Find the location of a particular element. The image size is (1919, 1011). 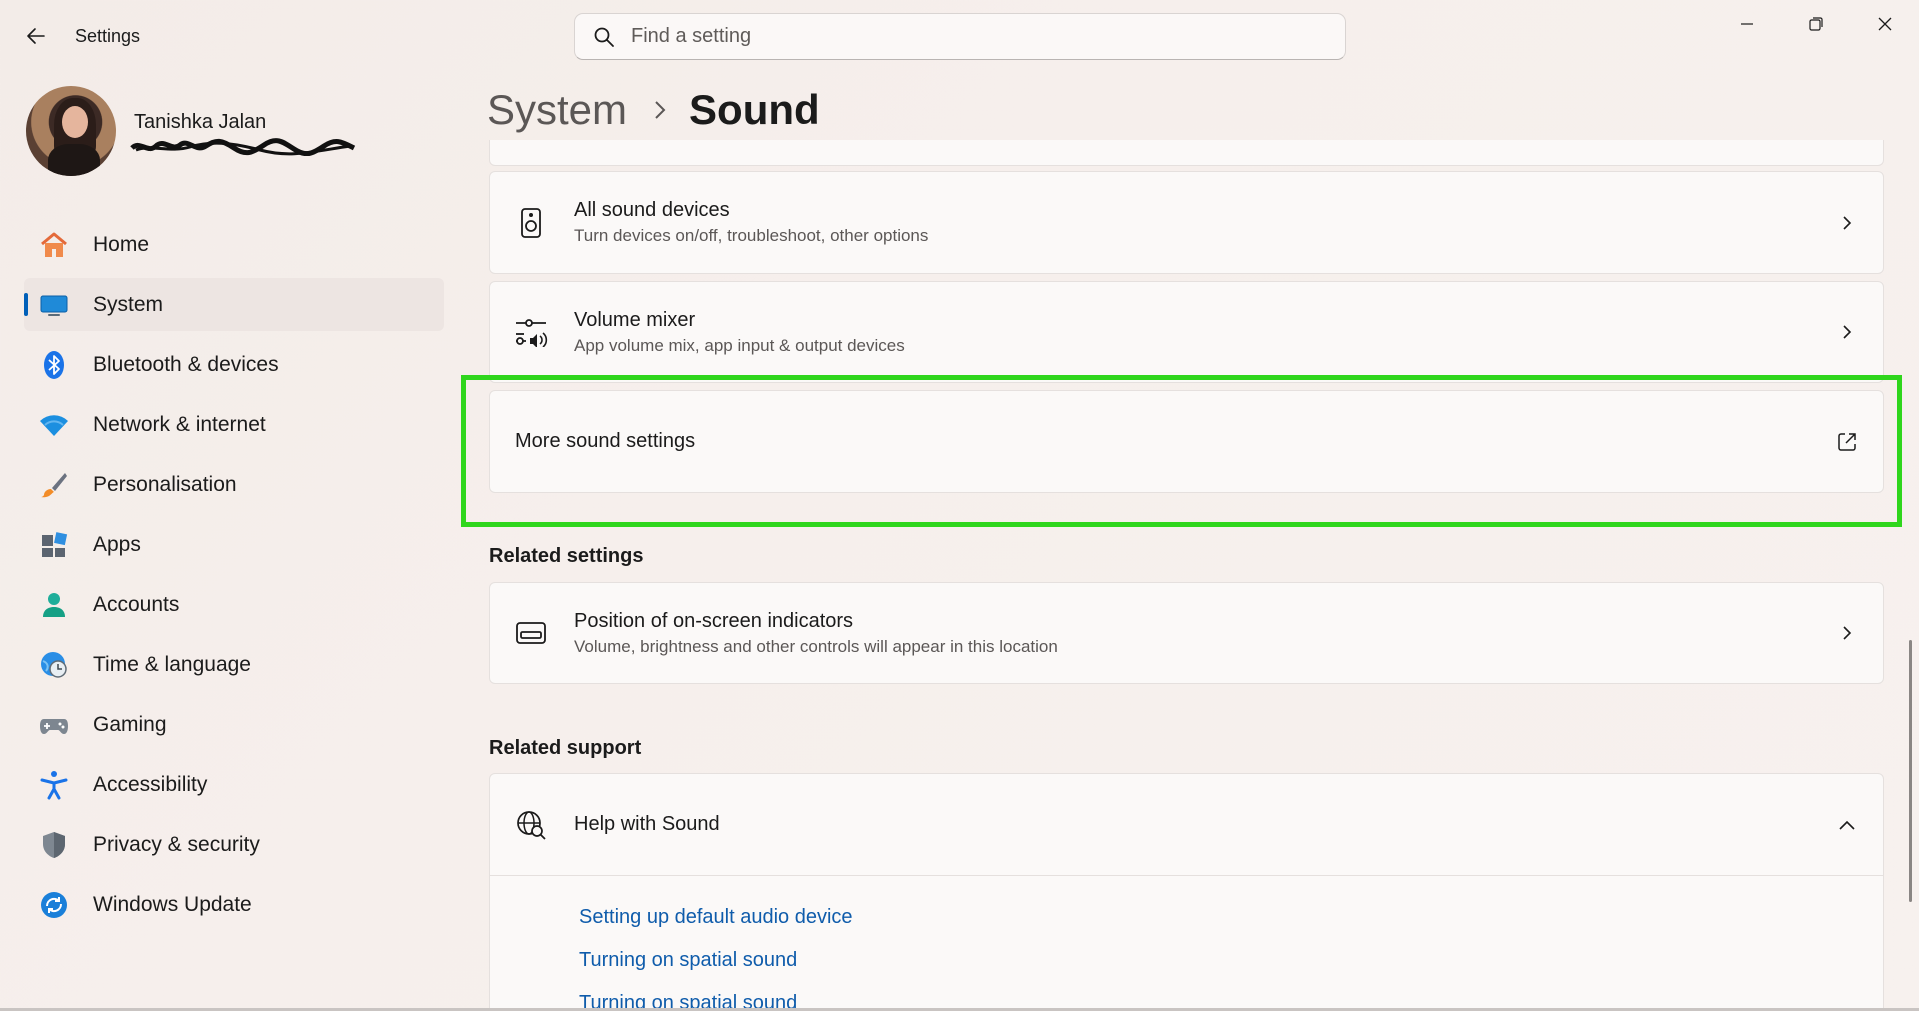

scrollbar-thumb is located at coordinates (1910, 771).